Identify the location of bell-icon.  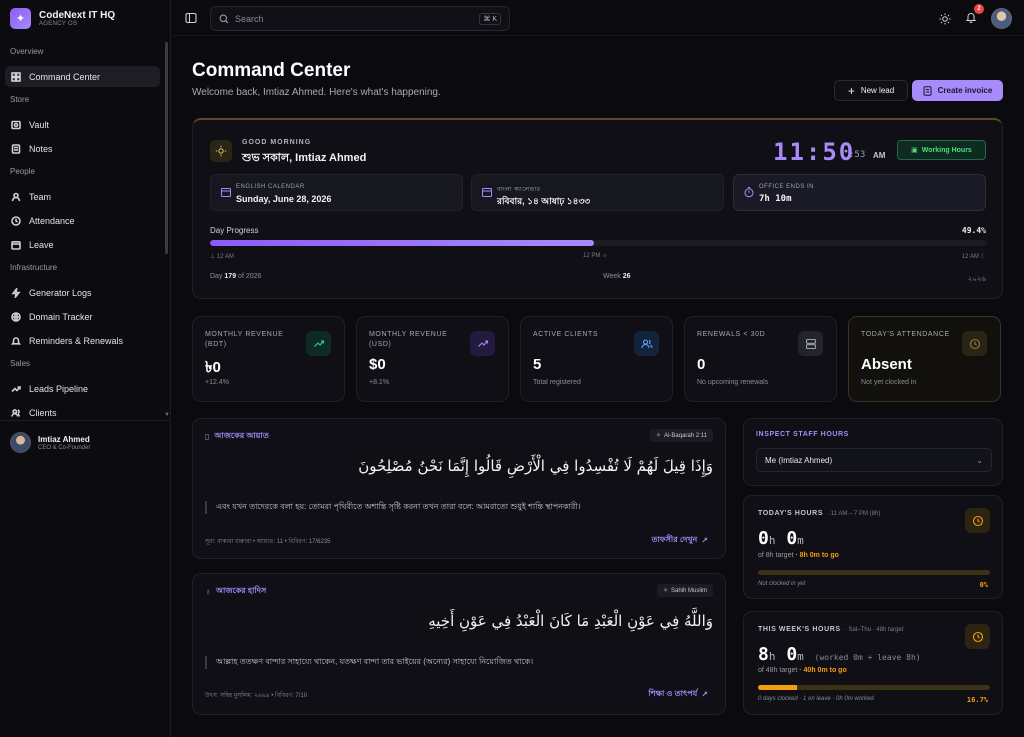
(16, 340).